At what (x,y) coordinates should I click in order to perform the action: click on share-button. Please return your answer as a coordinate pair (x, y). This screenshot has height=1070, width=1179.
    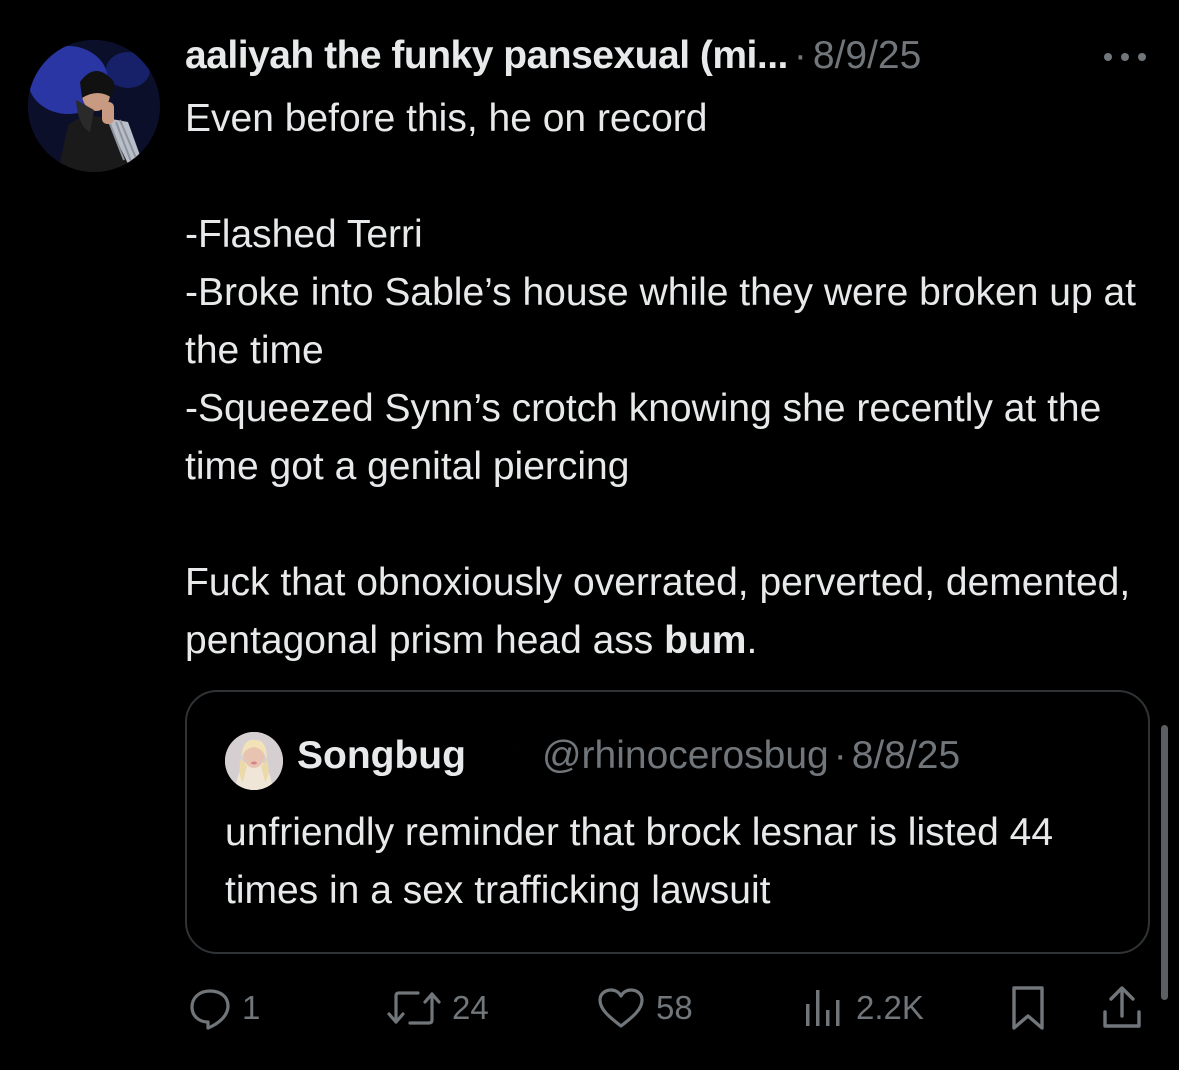
    Looking at the image, I should click on (1122, 1008).